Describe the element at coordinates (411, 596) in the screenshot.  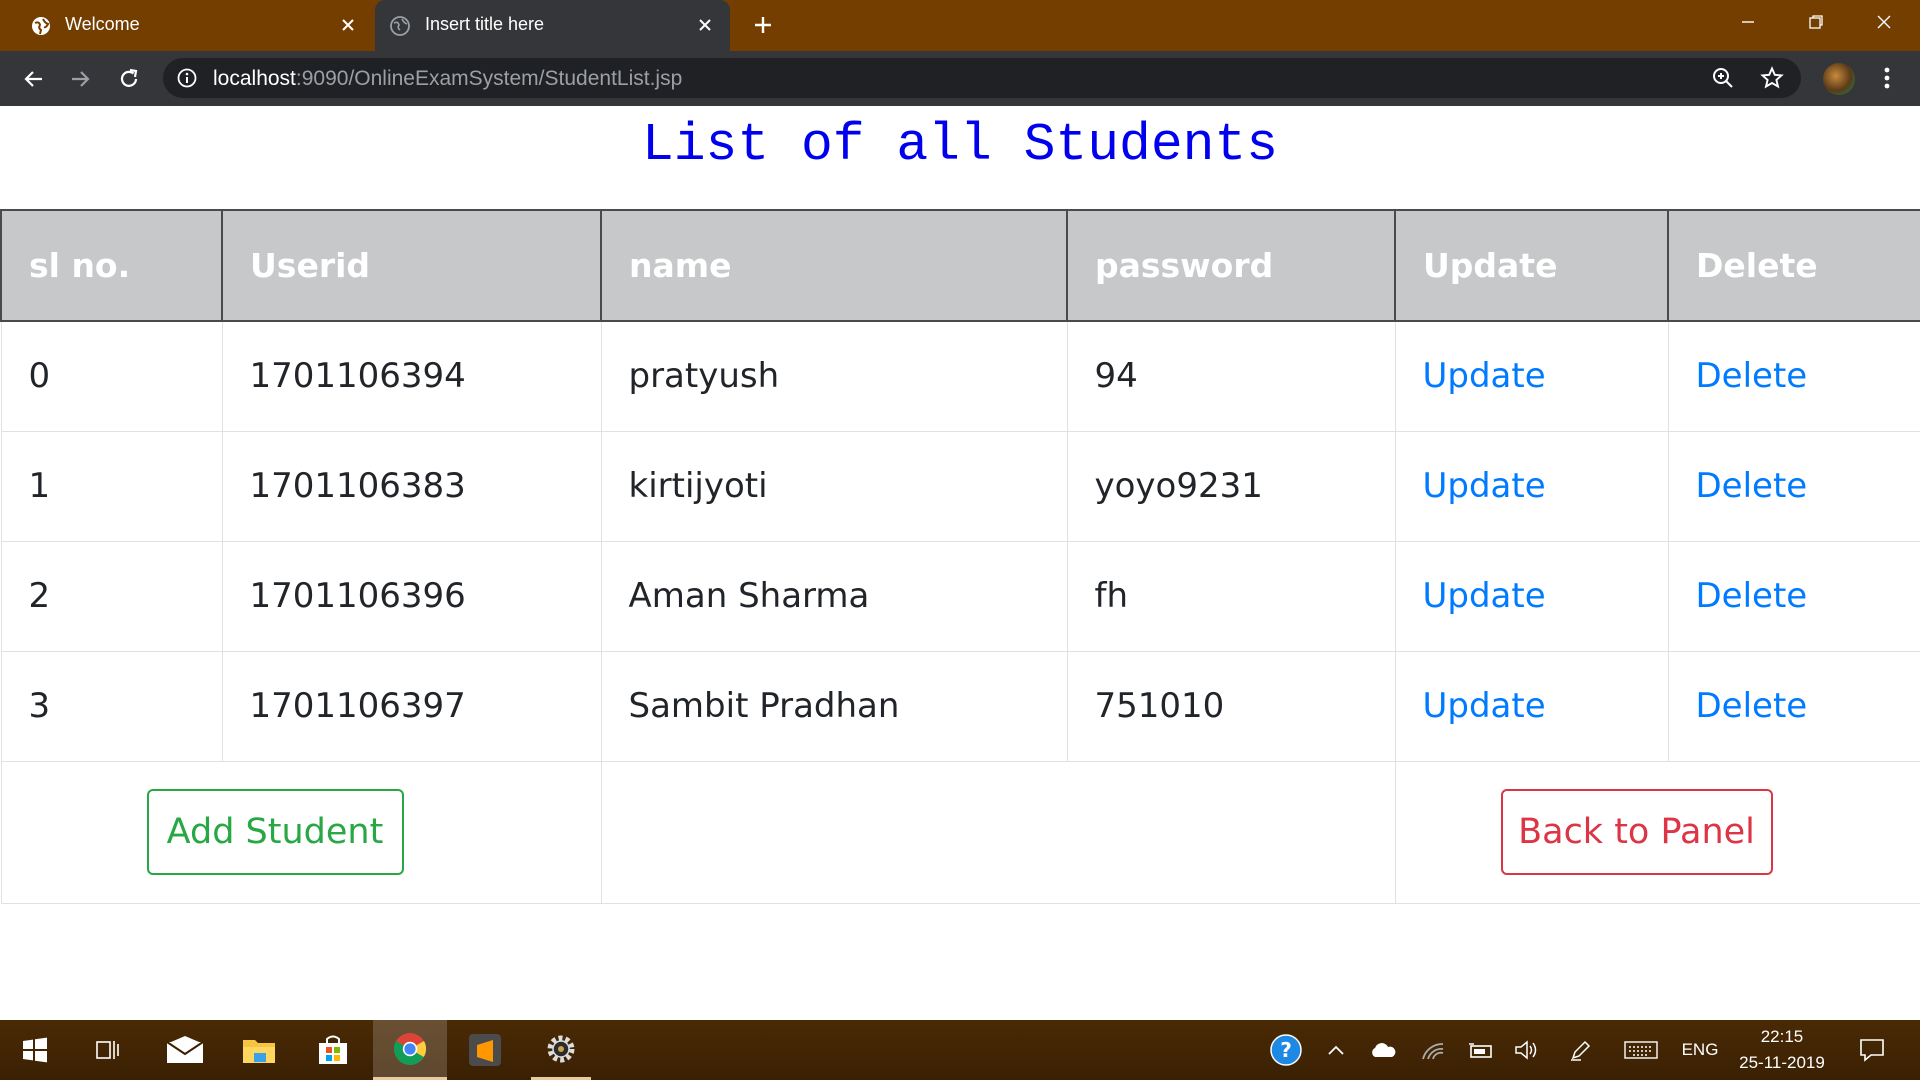
I see `cell-userid: 1701106396` at that location.